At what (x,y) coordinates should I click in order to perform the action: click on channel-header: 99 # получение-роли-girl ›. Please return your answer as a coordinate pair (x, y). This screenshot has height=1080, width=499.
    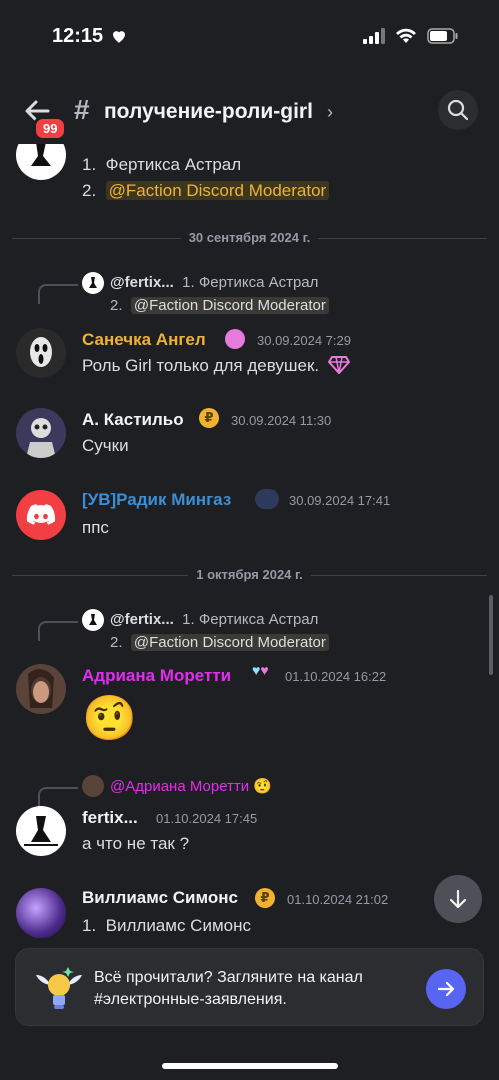
    Looking at the image, I should click on (249, 112).